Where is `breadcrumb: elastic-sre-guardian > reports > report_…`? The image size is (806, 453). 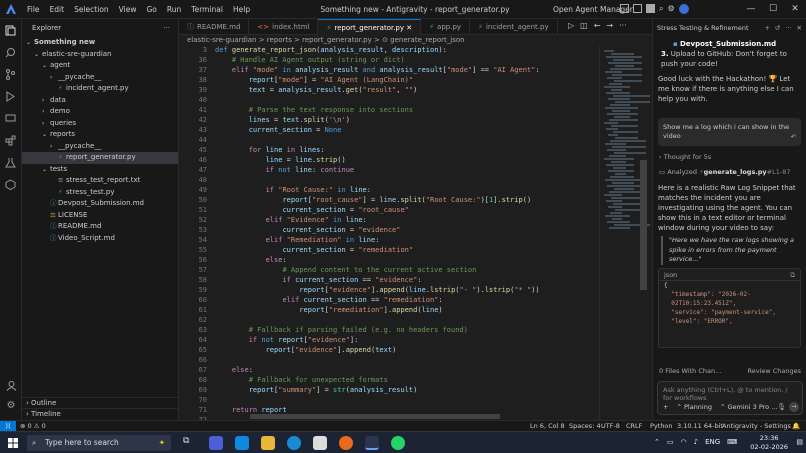
breadcrumb: elastic-sre-guardian > reports > report_… is located at coordinates (415, 40).